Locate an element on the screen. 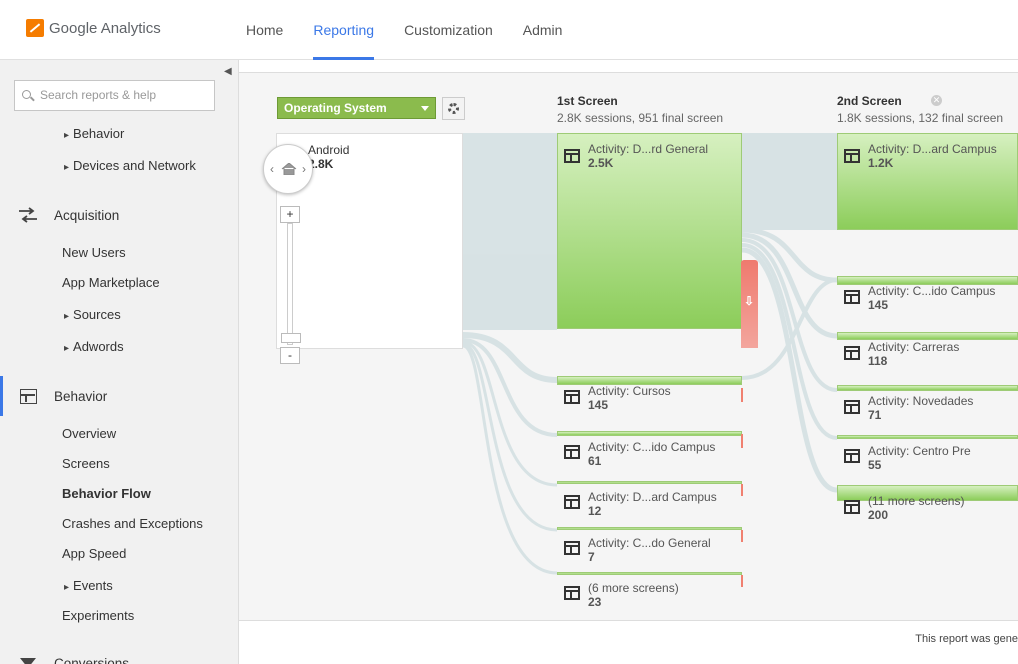  screen1-node: Activity: Cursos 145 is located at coordinates (649, 396).